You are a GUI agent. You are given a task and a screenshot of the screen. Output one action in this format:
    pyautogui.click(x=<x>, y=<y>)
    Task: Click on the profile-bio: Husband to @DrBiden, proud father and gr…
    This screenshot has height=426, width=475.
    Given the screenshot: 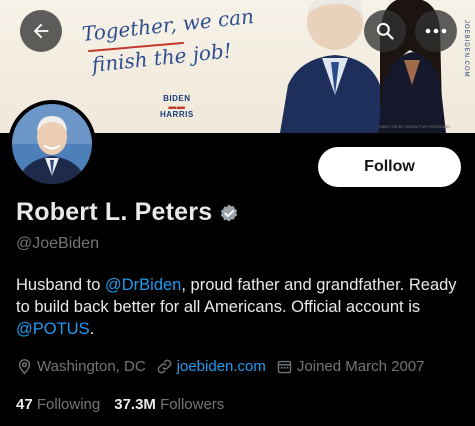 What is the action you would take?
    pyautogui.click(x=240, y=307)
    